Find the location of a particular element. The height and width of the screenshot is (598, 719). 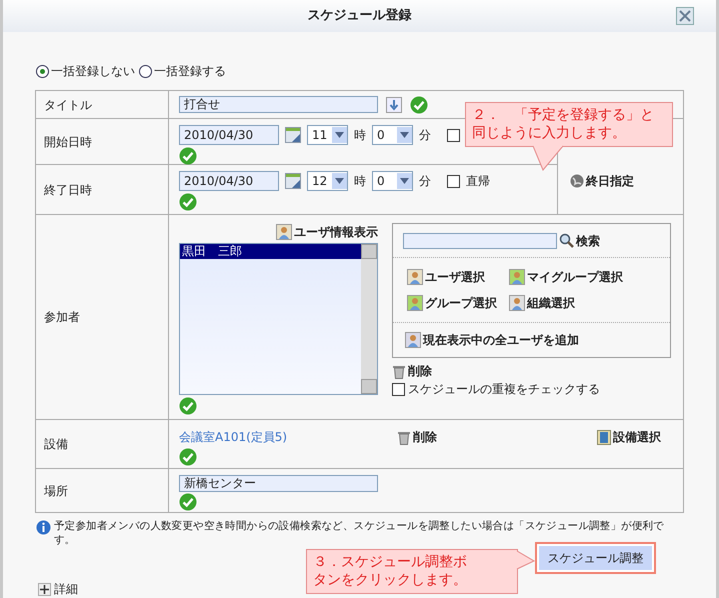

field-label: 参加者 is located at coordinates (62, 317).